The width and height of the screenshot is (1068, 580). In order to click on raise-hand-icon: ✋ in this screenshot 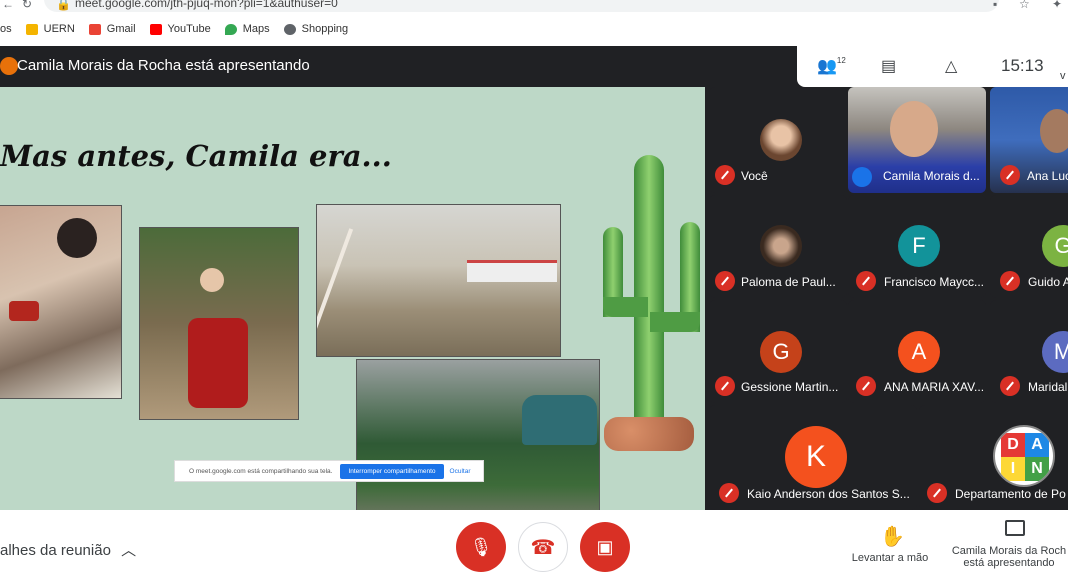, I will do `click(892, 536)`.